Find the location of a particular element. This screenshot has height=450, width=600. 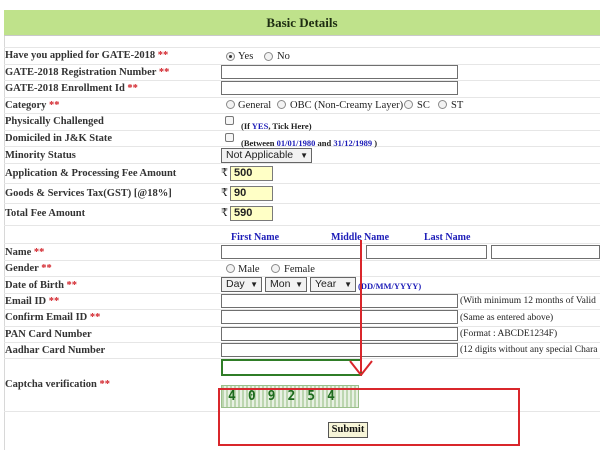

dob-day-select: Day ▼ is located at coordinates (241, 284).